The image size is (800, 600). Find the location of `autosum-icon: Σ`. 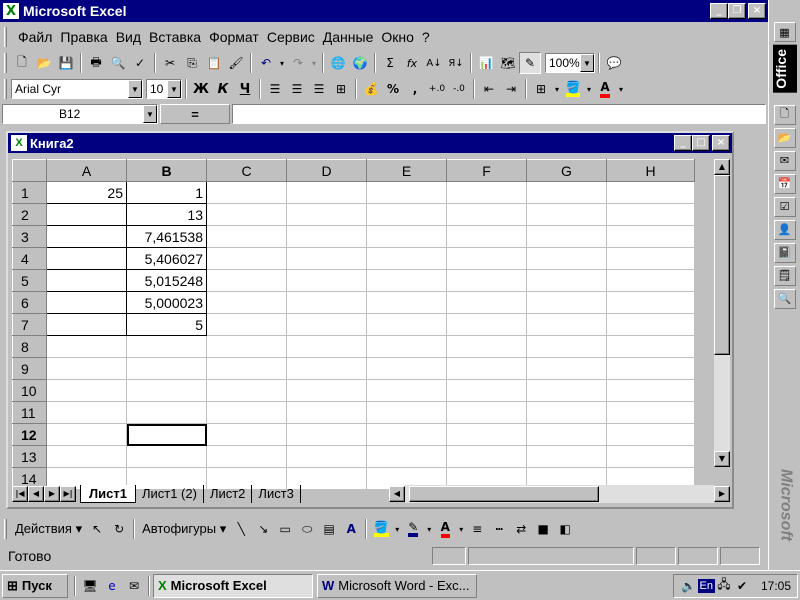

autosum-icon: Σ is located at coordinates (390, 63).